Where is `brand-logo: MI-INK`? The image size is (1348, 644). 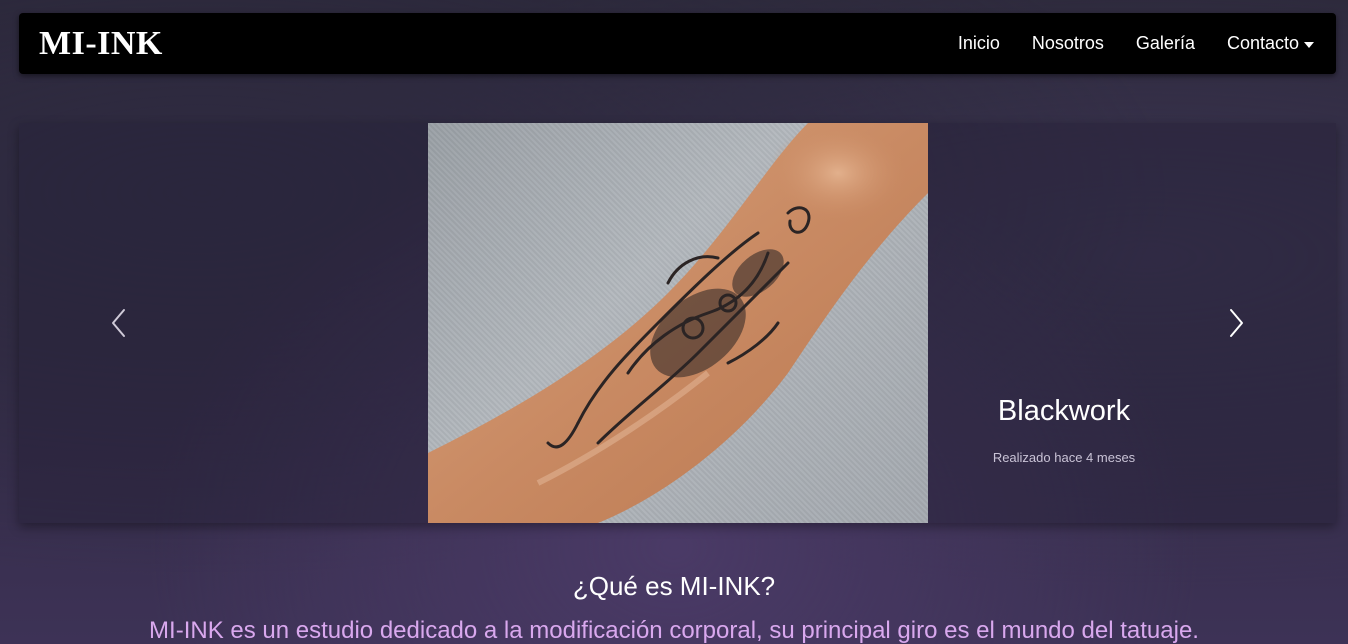 brand-logo: MI-INK is located at coordinates (101, 44).